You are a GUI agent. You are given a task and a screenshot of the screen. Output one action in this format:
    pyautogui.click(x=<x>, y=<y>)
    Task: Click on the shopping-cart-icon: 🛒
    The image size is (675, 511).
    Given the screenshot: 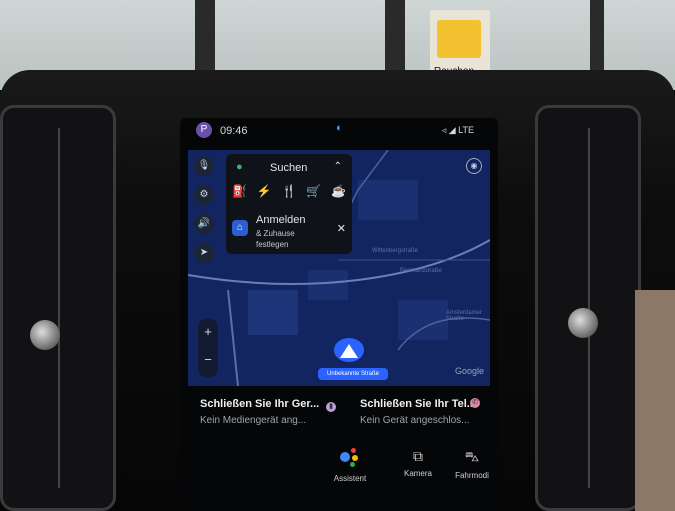 What is the action you would take?
    pyautogui.click(x=313, y=191)
    